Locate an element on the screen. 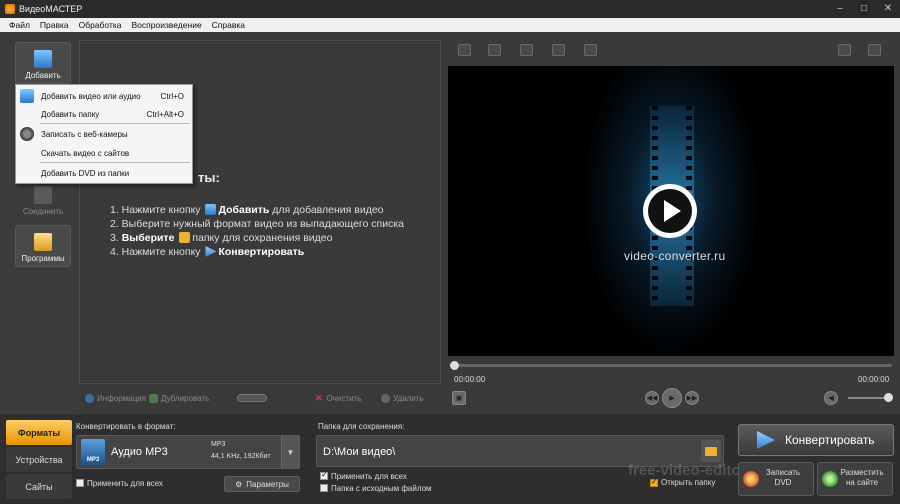 The width and height of the screenshot is (900, 504). player-toolbar is located at coordinates (671, 50).